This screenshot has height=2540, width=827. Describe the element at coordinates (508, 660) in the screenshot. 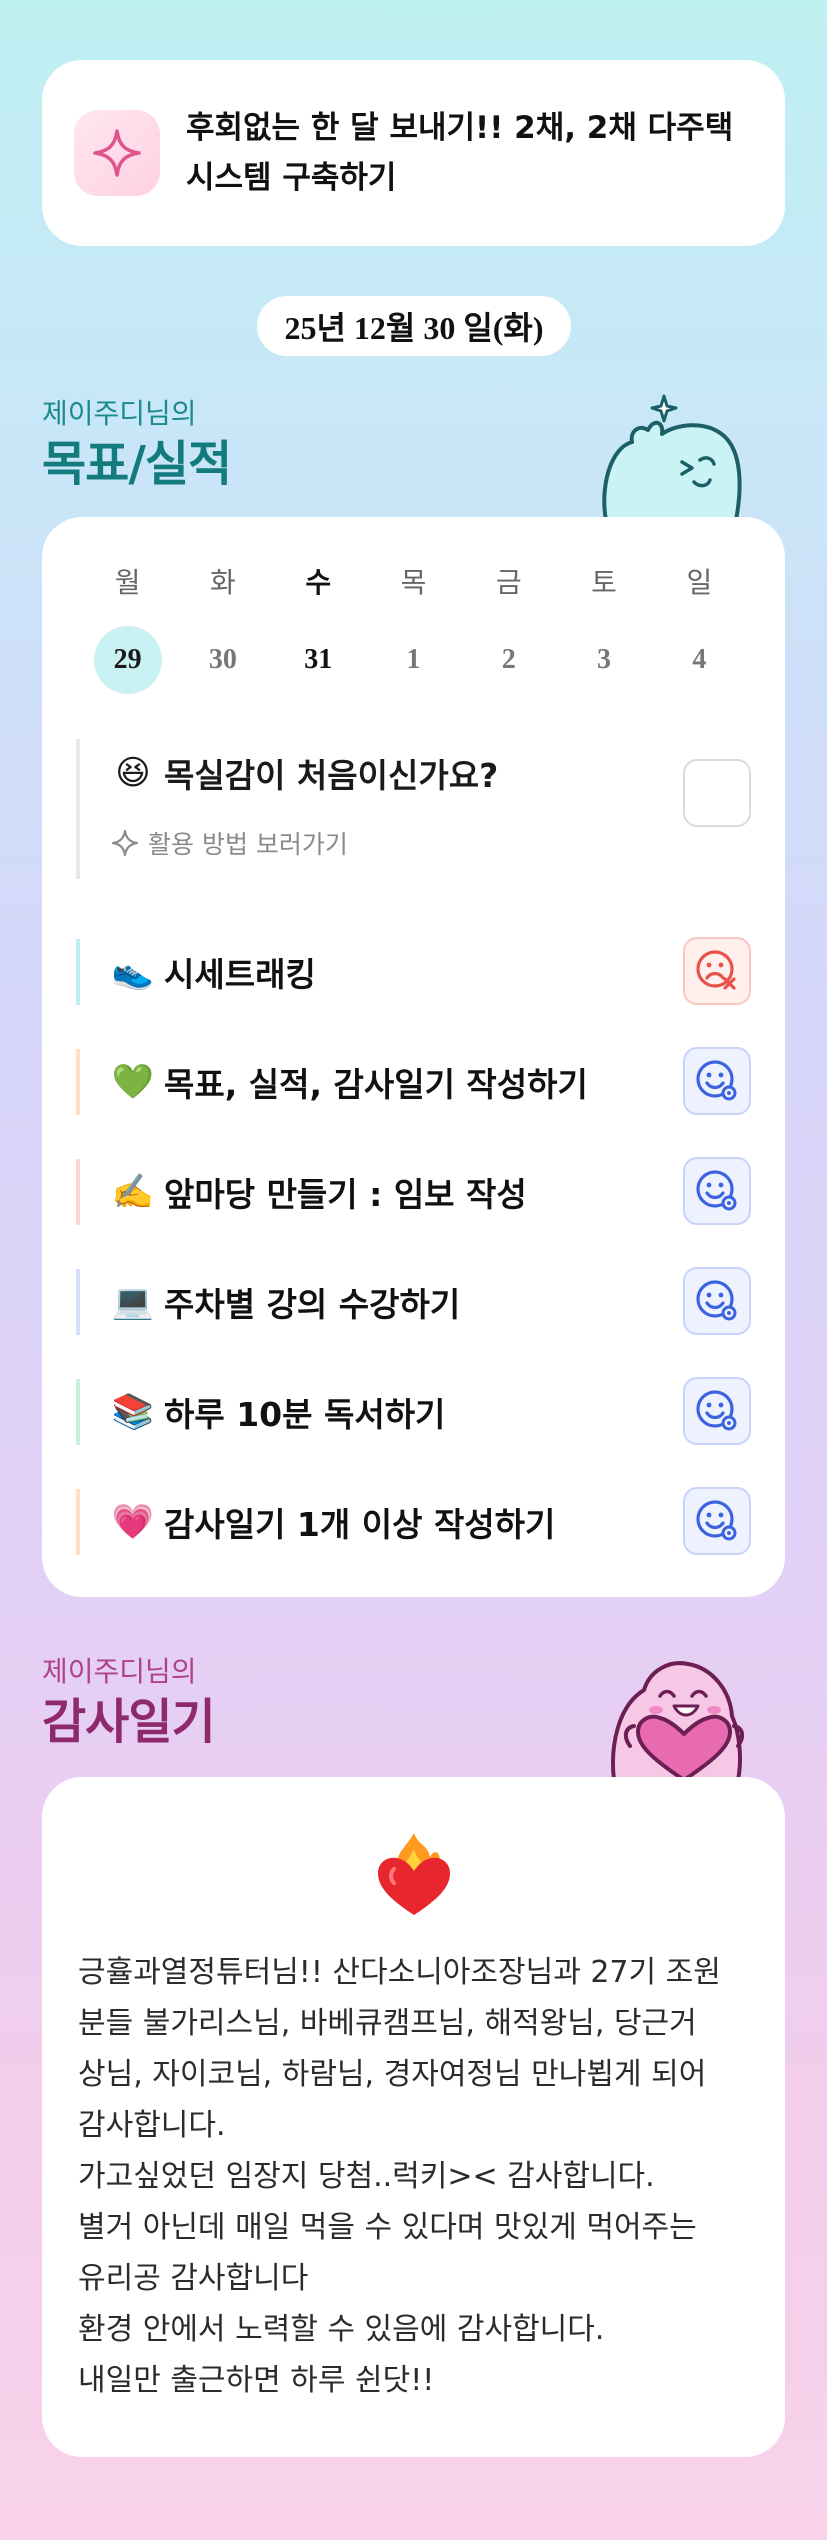

I see `calendar-date: 2` at that location.